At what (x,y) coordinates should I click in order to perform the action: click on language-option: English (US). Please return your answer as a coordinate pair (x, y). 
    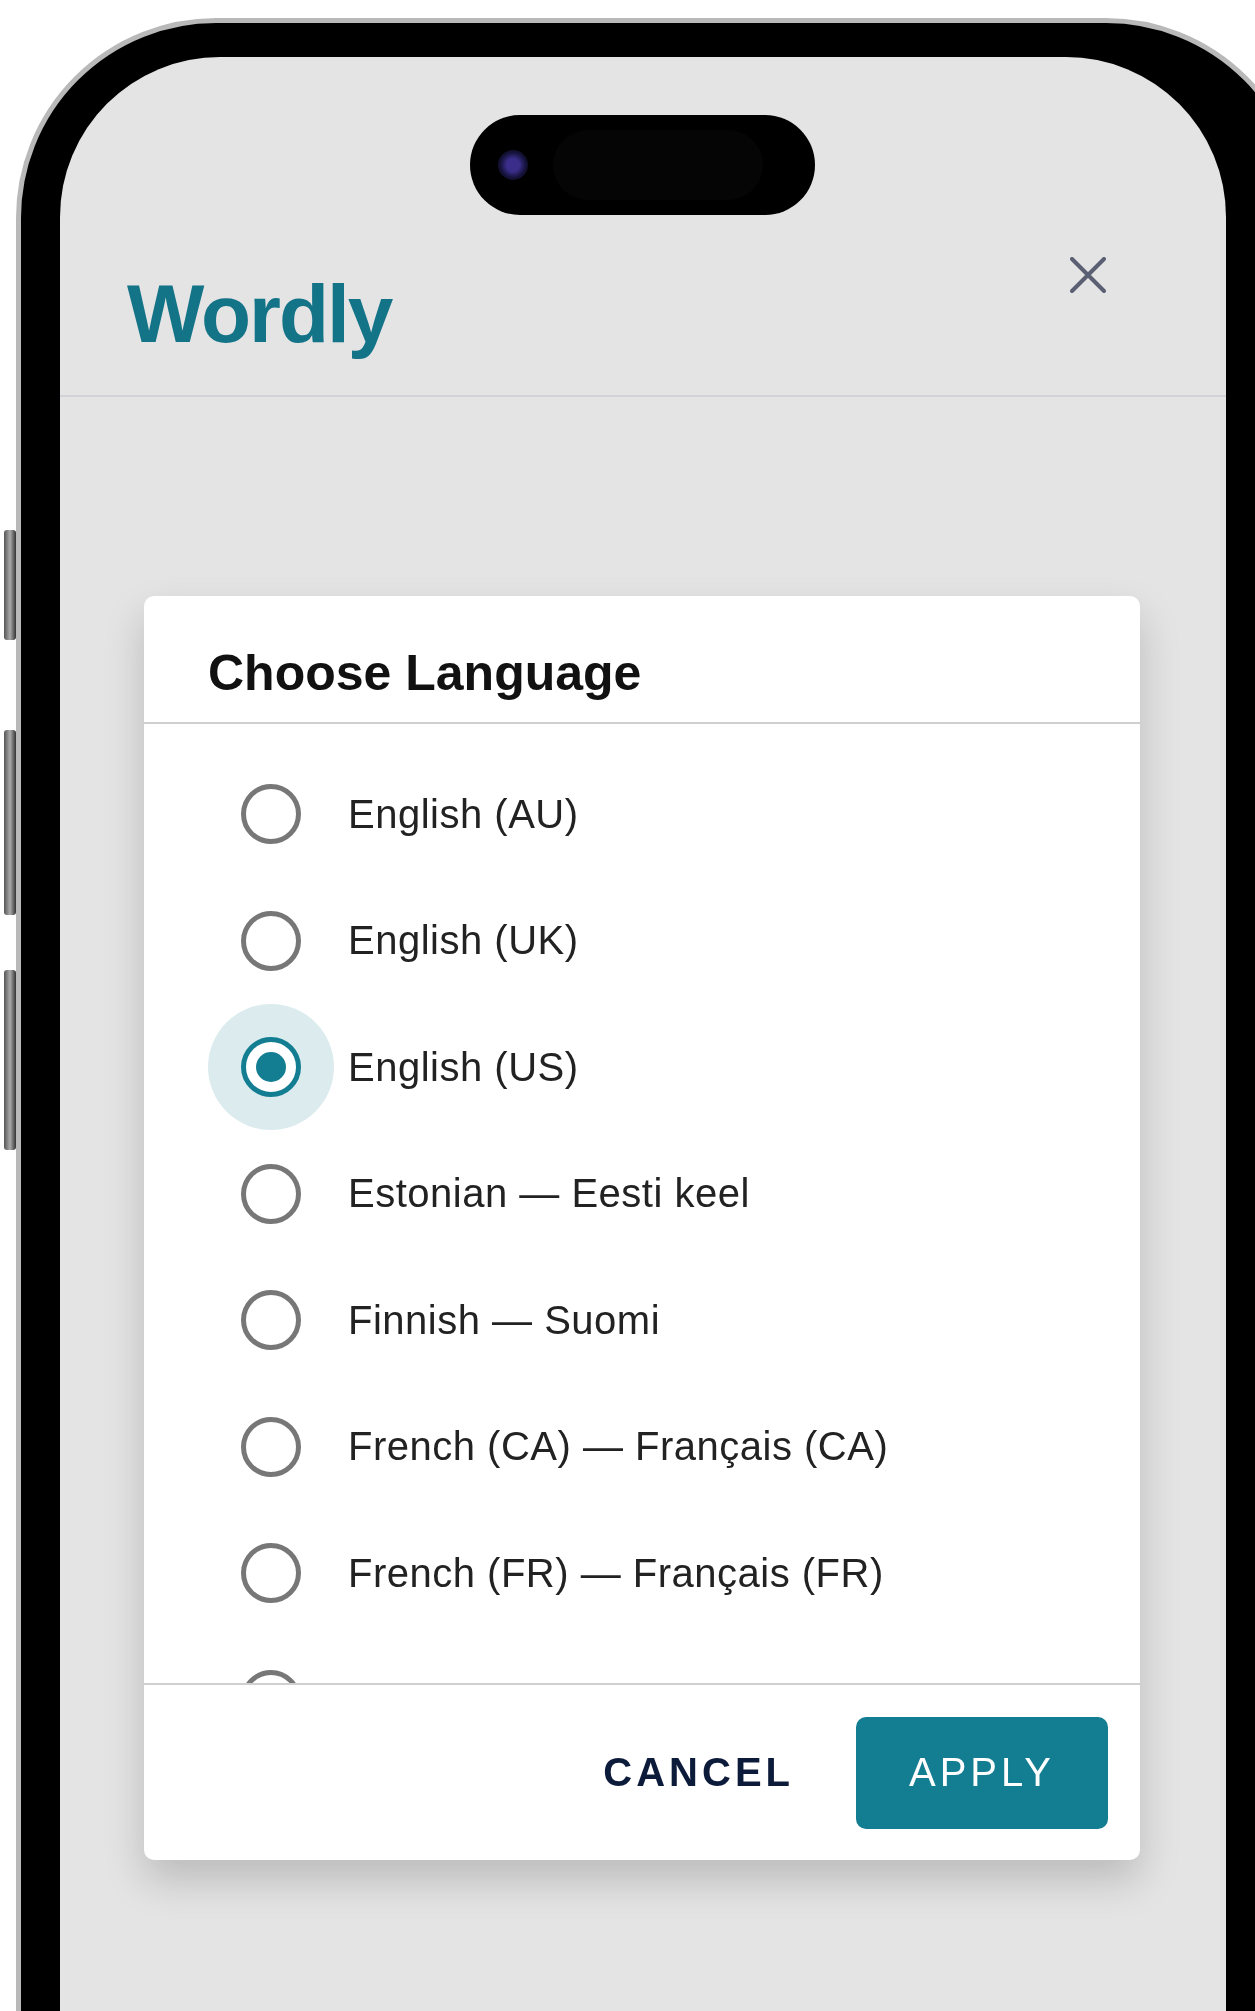
    Looking at the image, I should click on (463, 1067).